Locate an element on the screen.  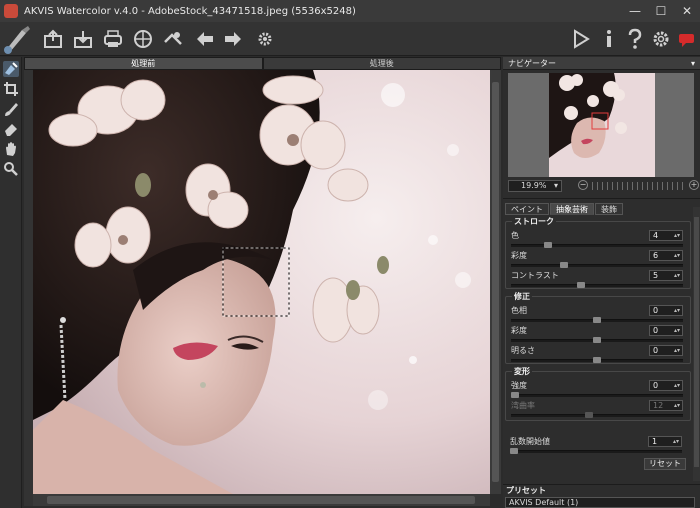
zoom-slider is located at coordinates (638, 186).